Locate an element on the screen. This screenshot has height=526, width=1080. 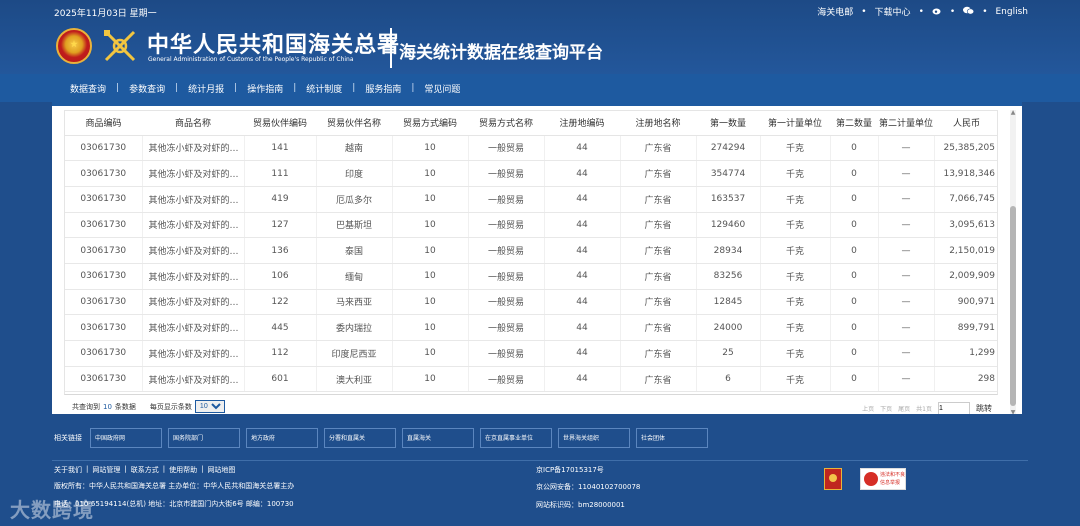
scrollbar-thumb is located at coordinates (1013, 306).